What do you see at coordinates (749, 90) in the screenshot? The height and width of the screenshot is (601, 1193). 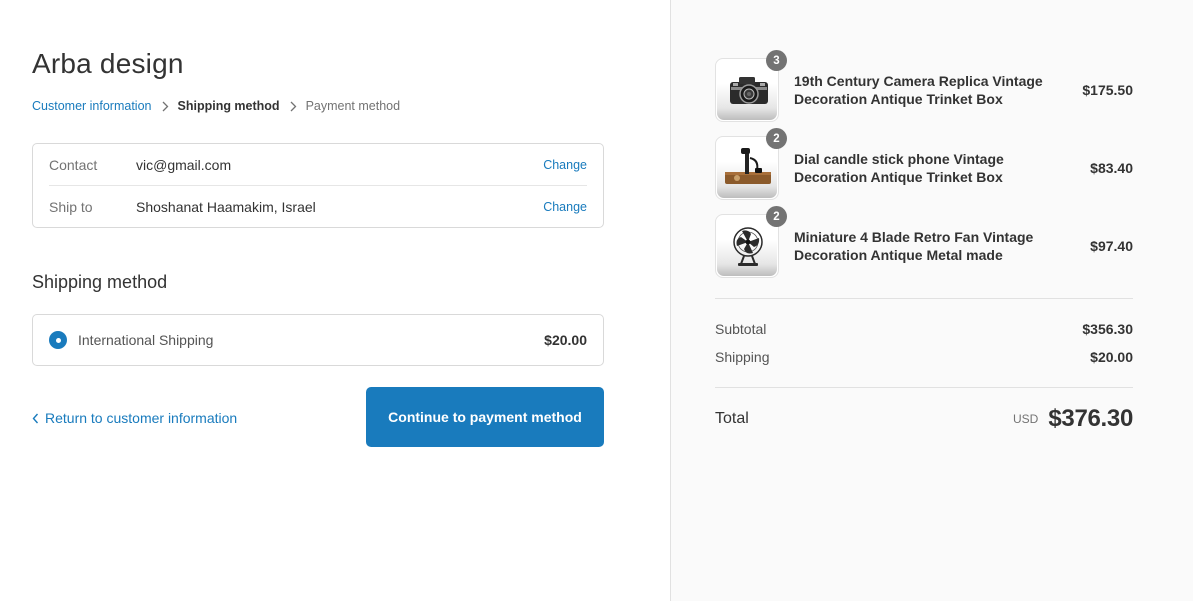 I see `camera-icon` at bounding box center [749, 90].